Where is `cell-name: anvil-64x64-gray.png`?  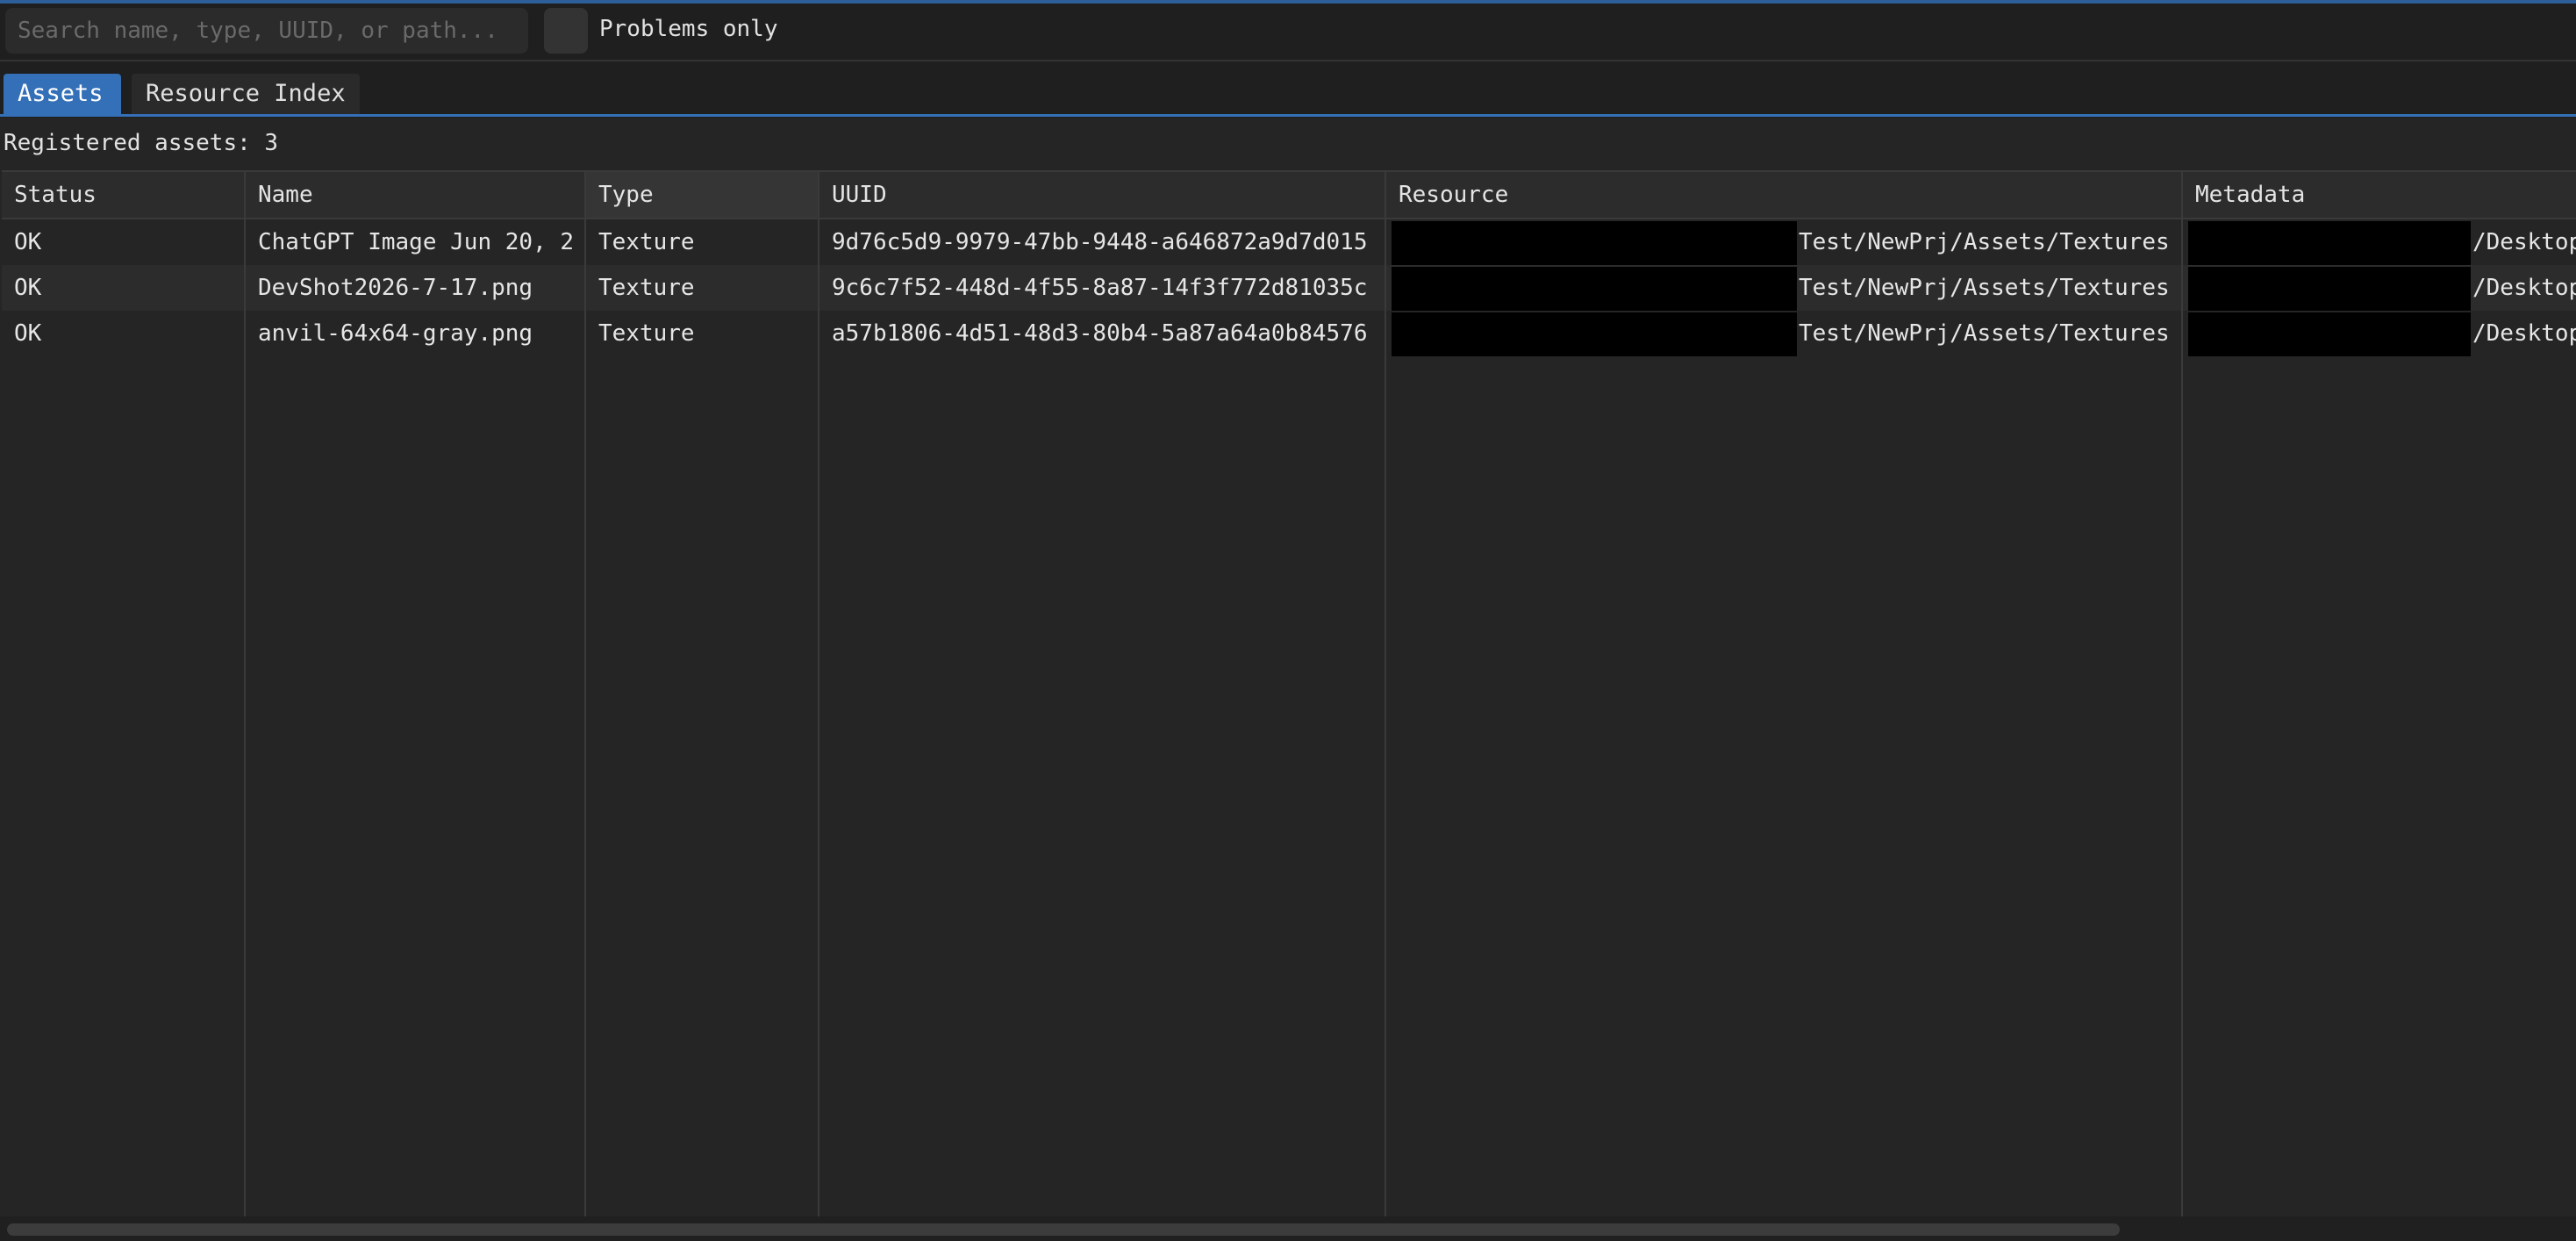 cell-name: anvil-64x64-gray.png is located at coordinates (395, 333).